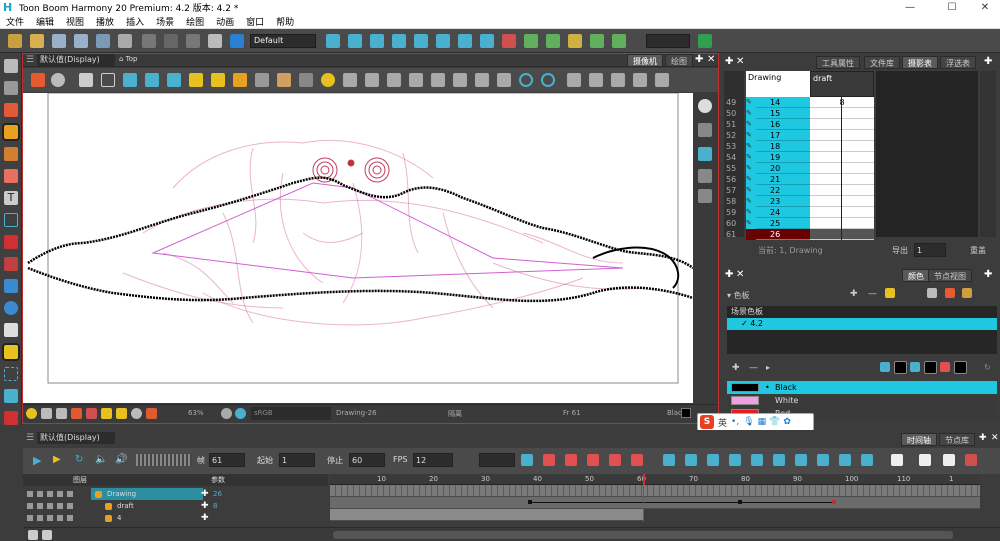 The width and height of the screenshot is (1000, 541). Describe the element at coordinates (915, 367) in the screenshot. I see `color-fill-icon` at that location.